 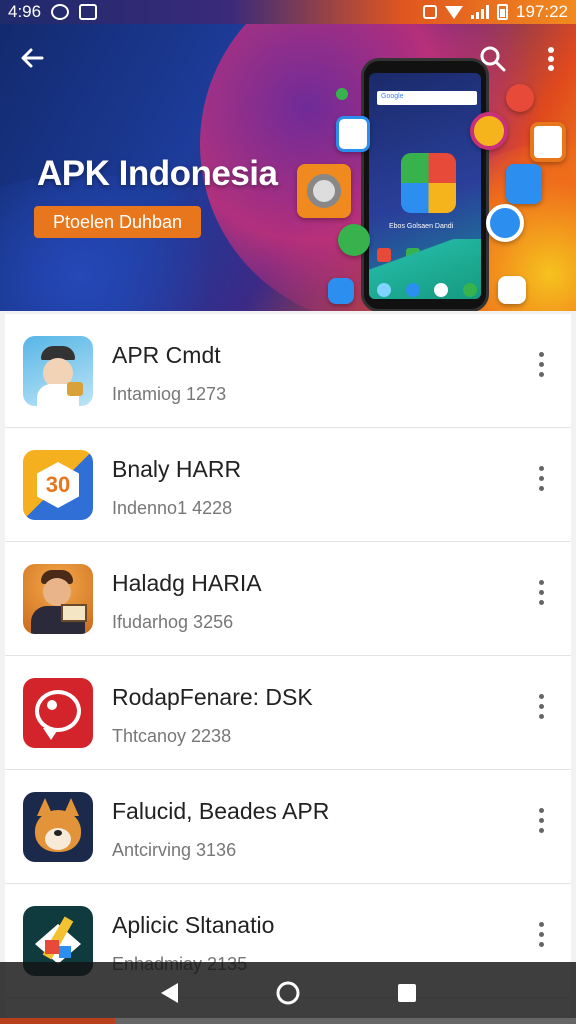 What do you see at coordinates (32, 58) in the screenshot?
I see `back-arrow-icon` at bounding box center [32, 58].